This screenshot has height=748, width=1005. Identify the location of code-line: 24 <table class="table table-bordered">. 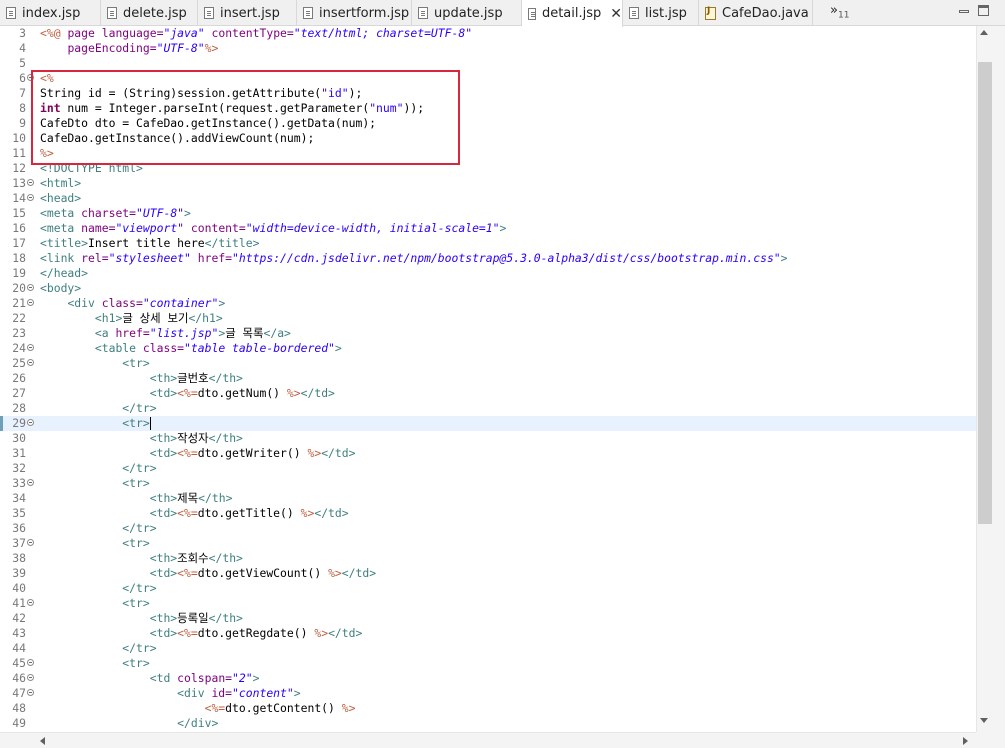
(488, 348).